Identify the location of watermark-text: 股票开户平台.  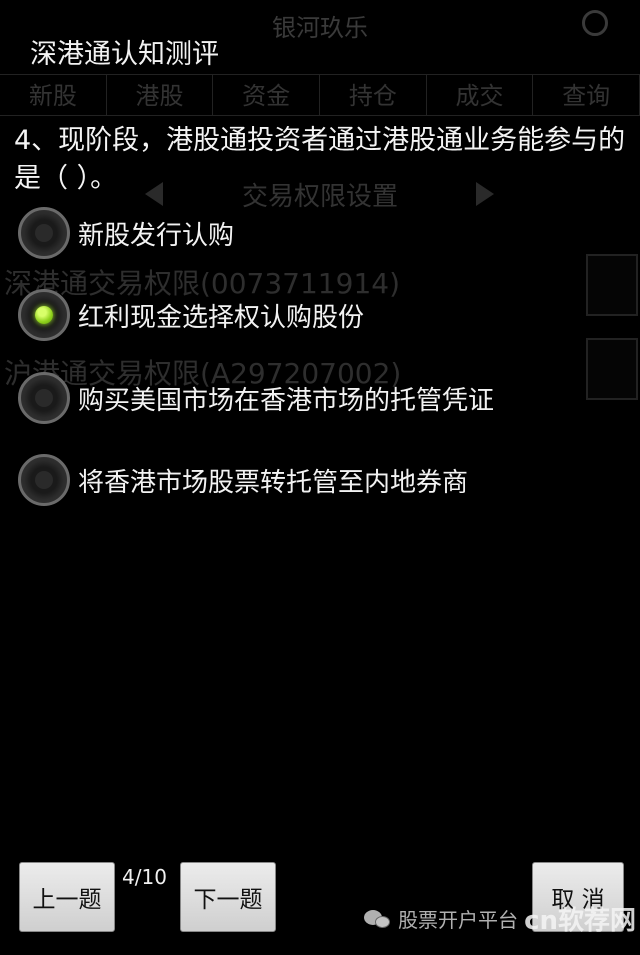
(458, 920).